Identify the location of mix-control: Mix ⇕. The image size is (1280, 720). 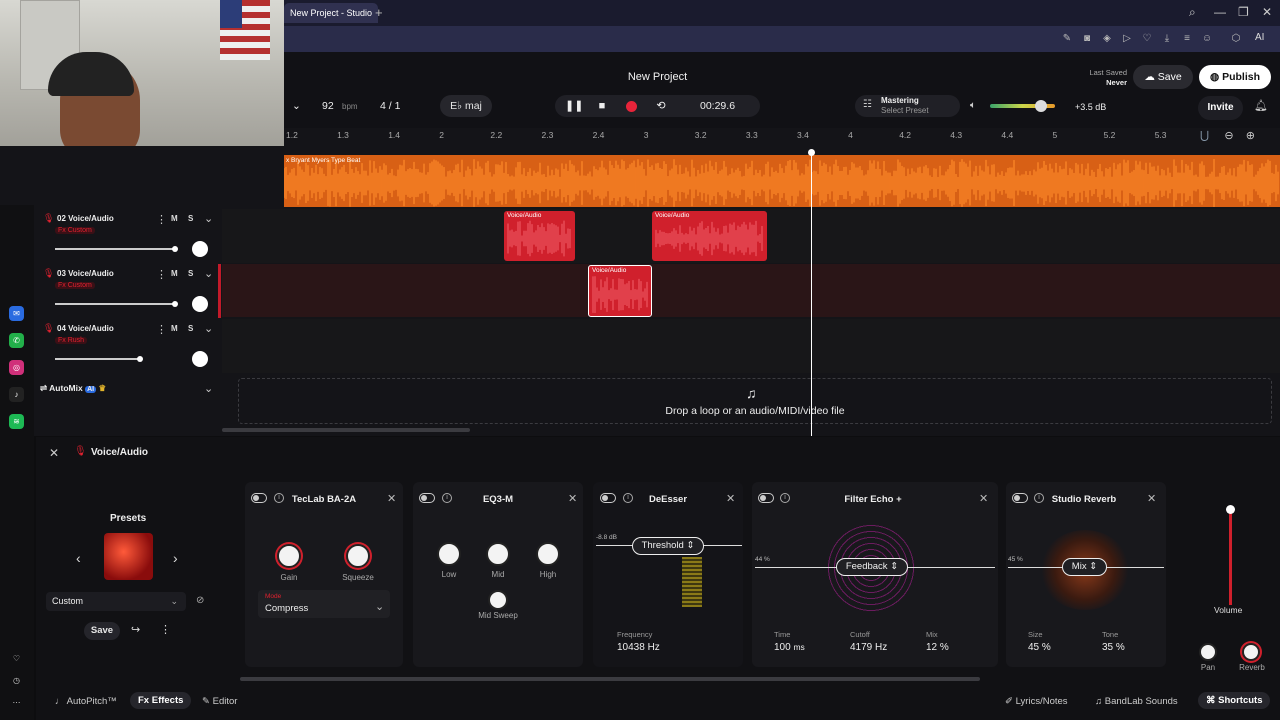
(1084, 567).